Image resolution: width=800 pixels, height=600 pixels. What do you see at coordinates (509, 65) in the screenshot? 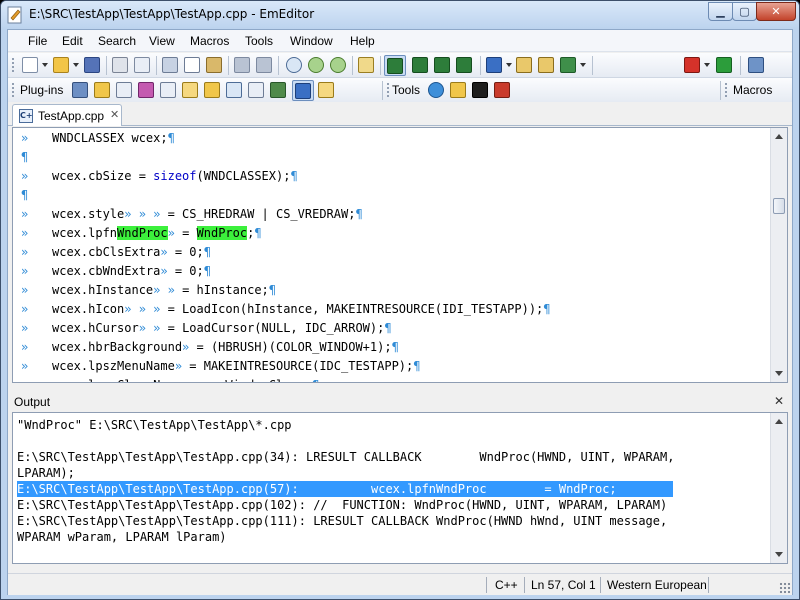
I see `encoding-dropdown-icon` at bounding box center [509, 65].